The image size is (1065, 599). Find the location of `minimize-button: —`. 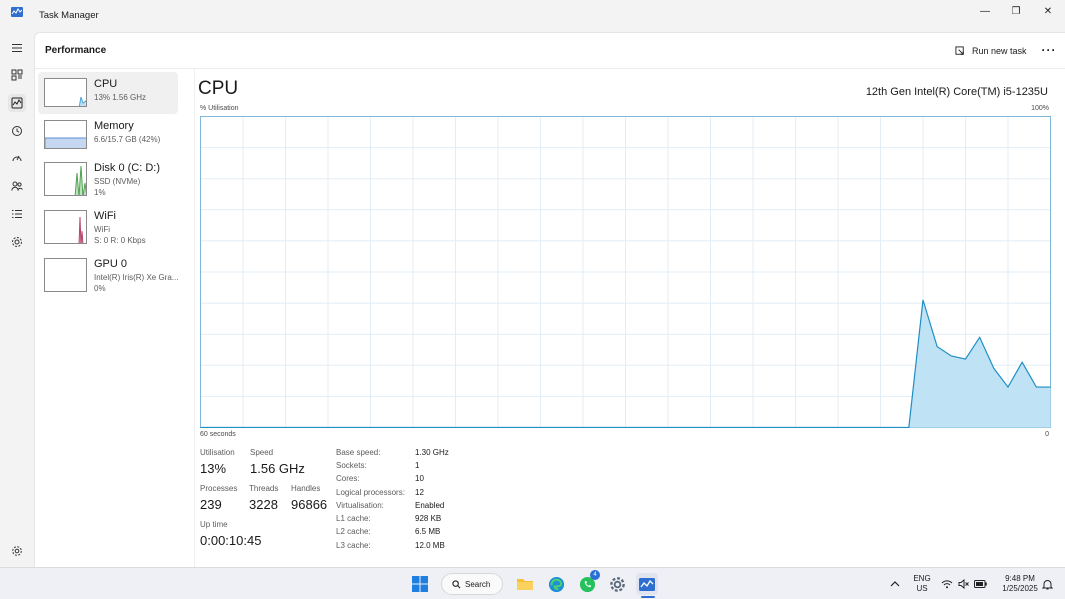

minimize-button: — is located at coordinates (985, 11).